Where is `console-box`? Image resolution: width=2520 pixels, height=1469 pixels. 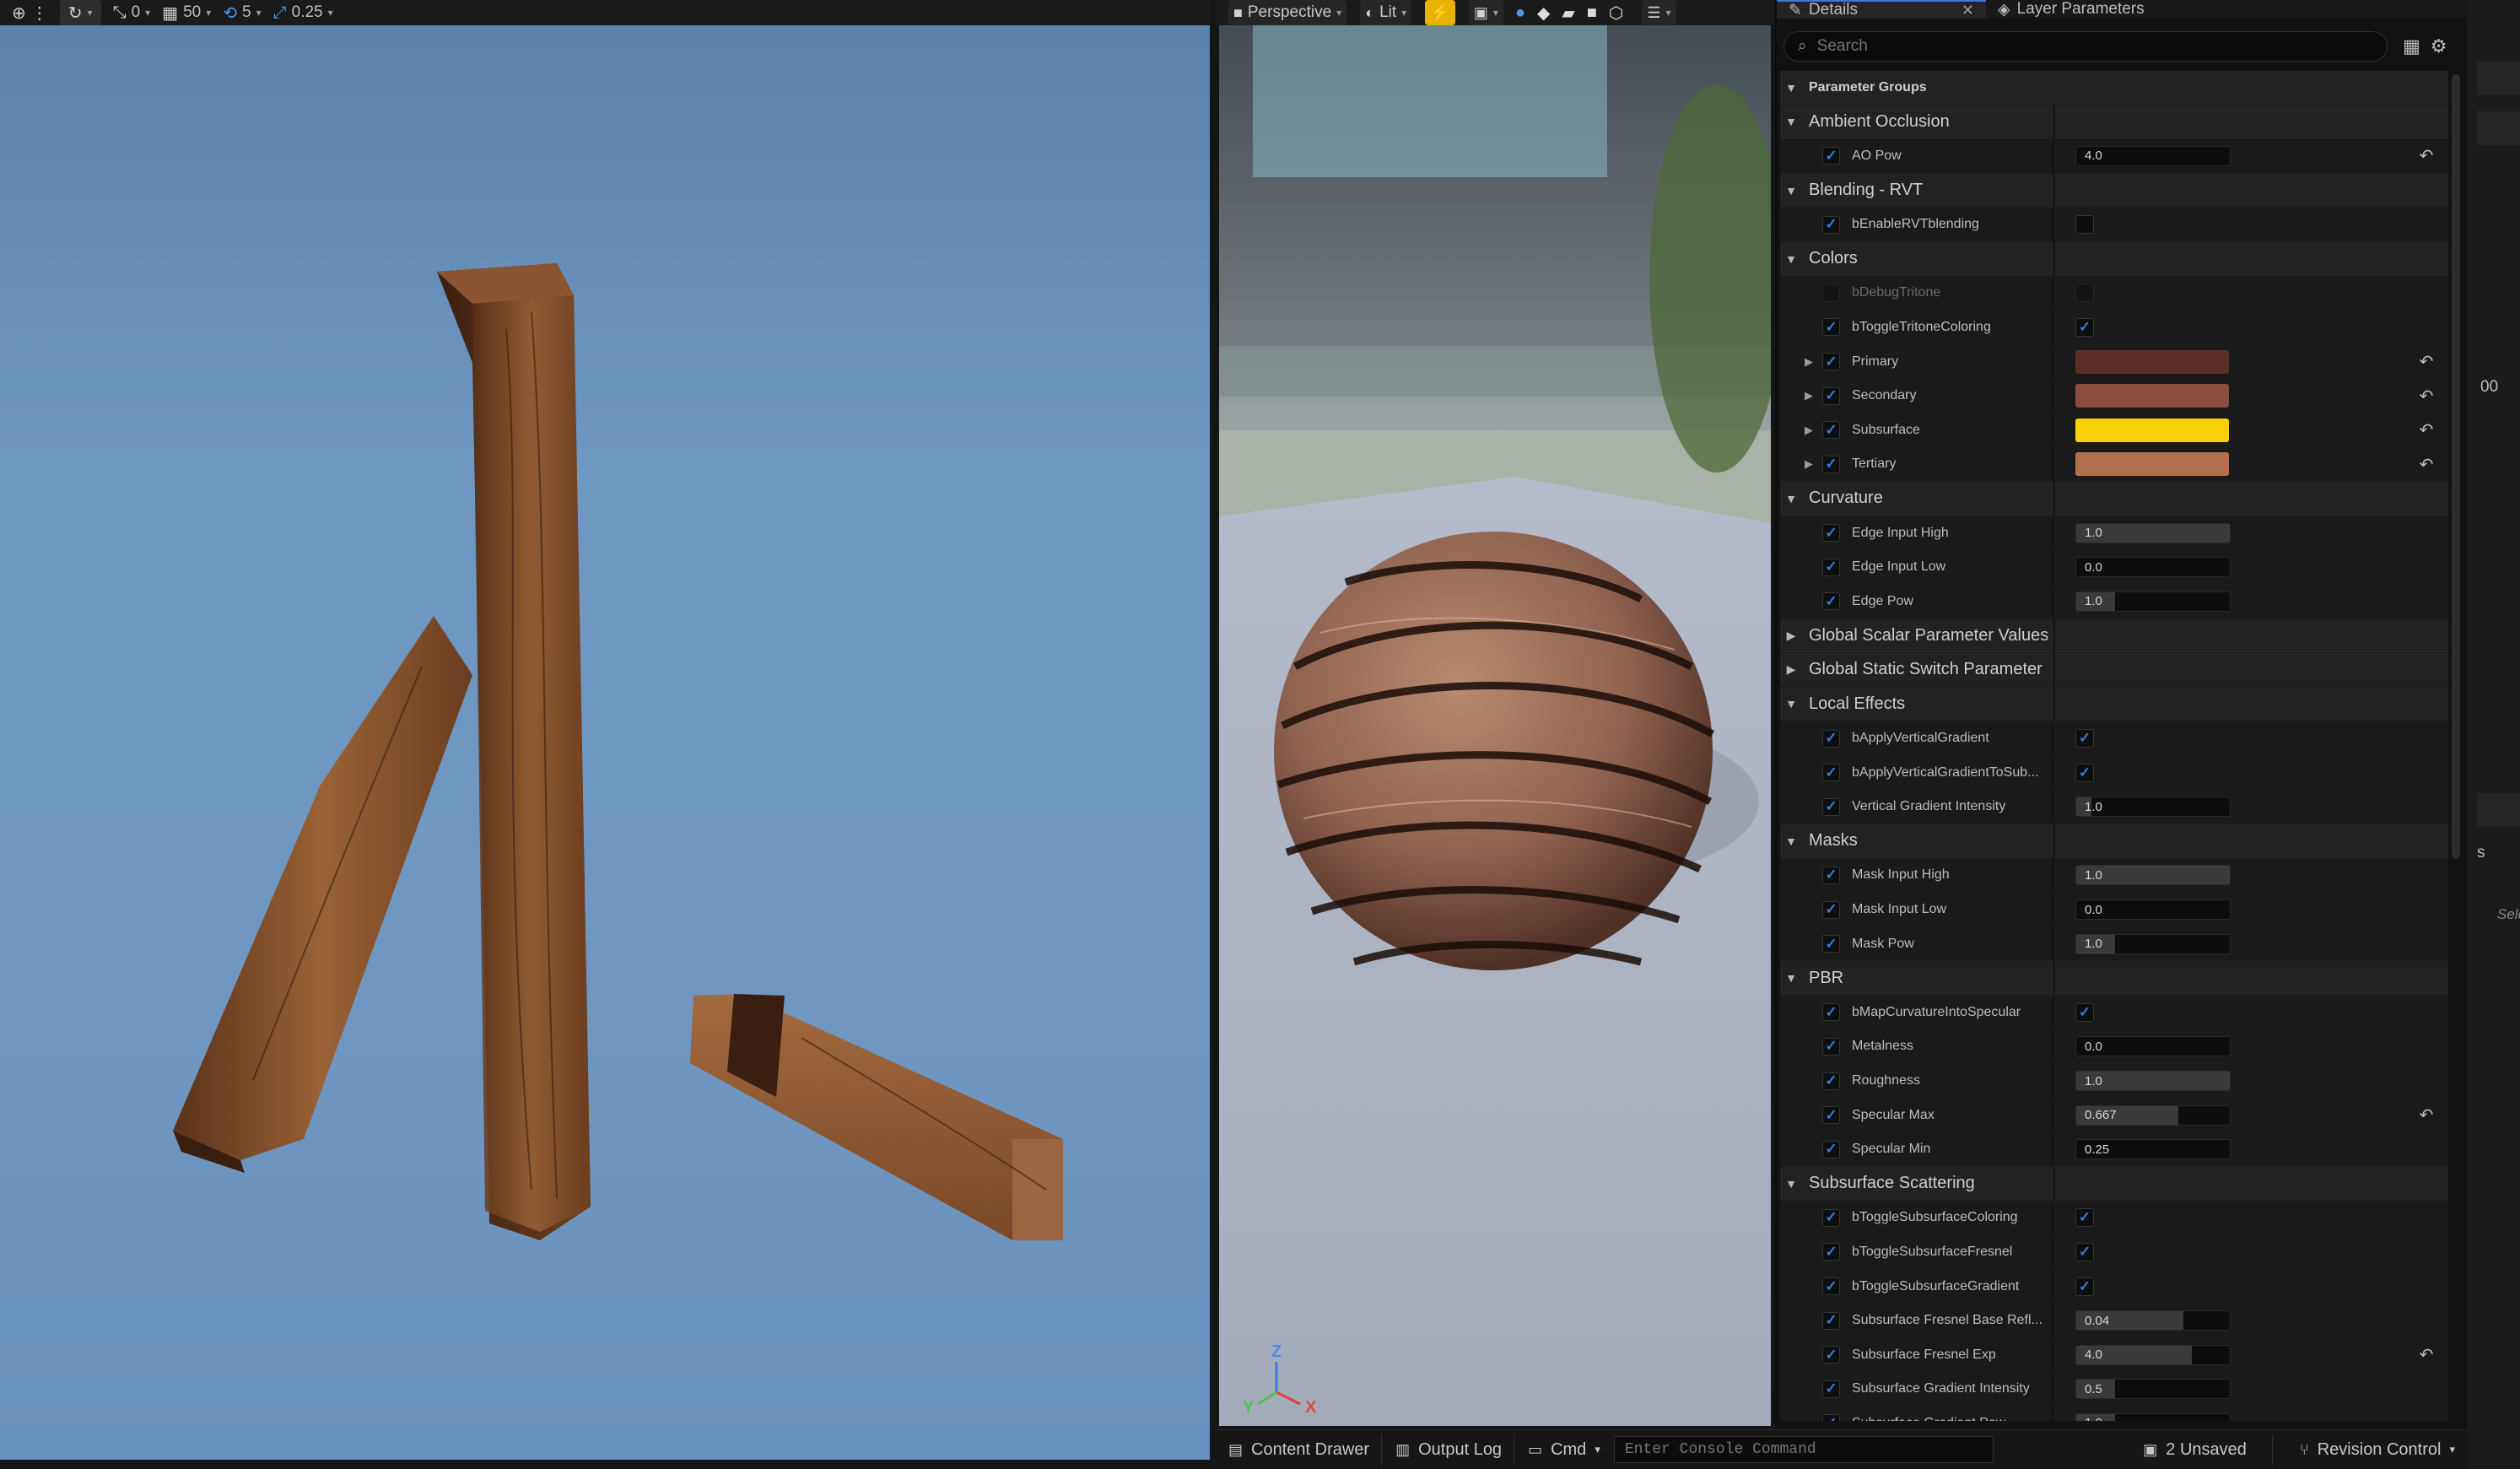
console-box is located at coordinates (1803, 1449).